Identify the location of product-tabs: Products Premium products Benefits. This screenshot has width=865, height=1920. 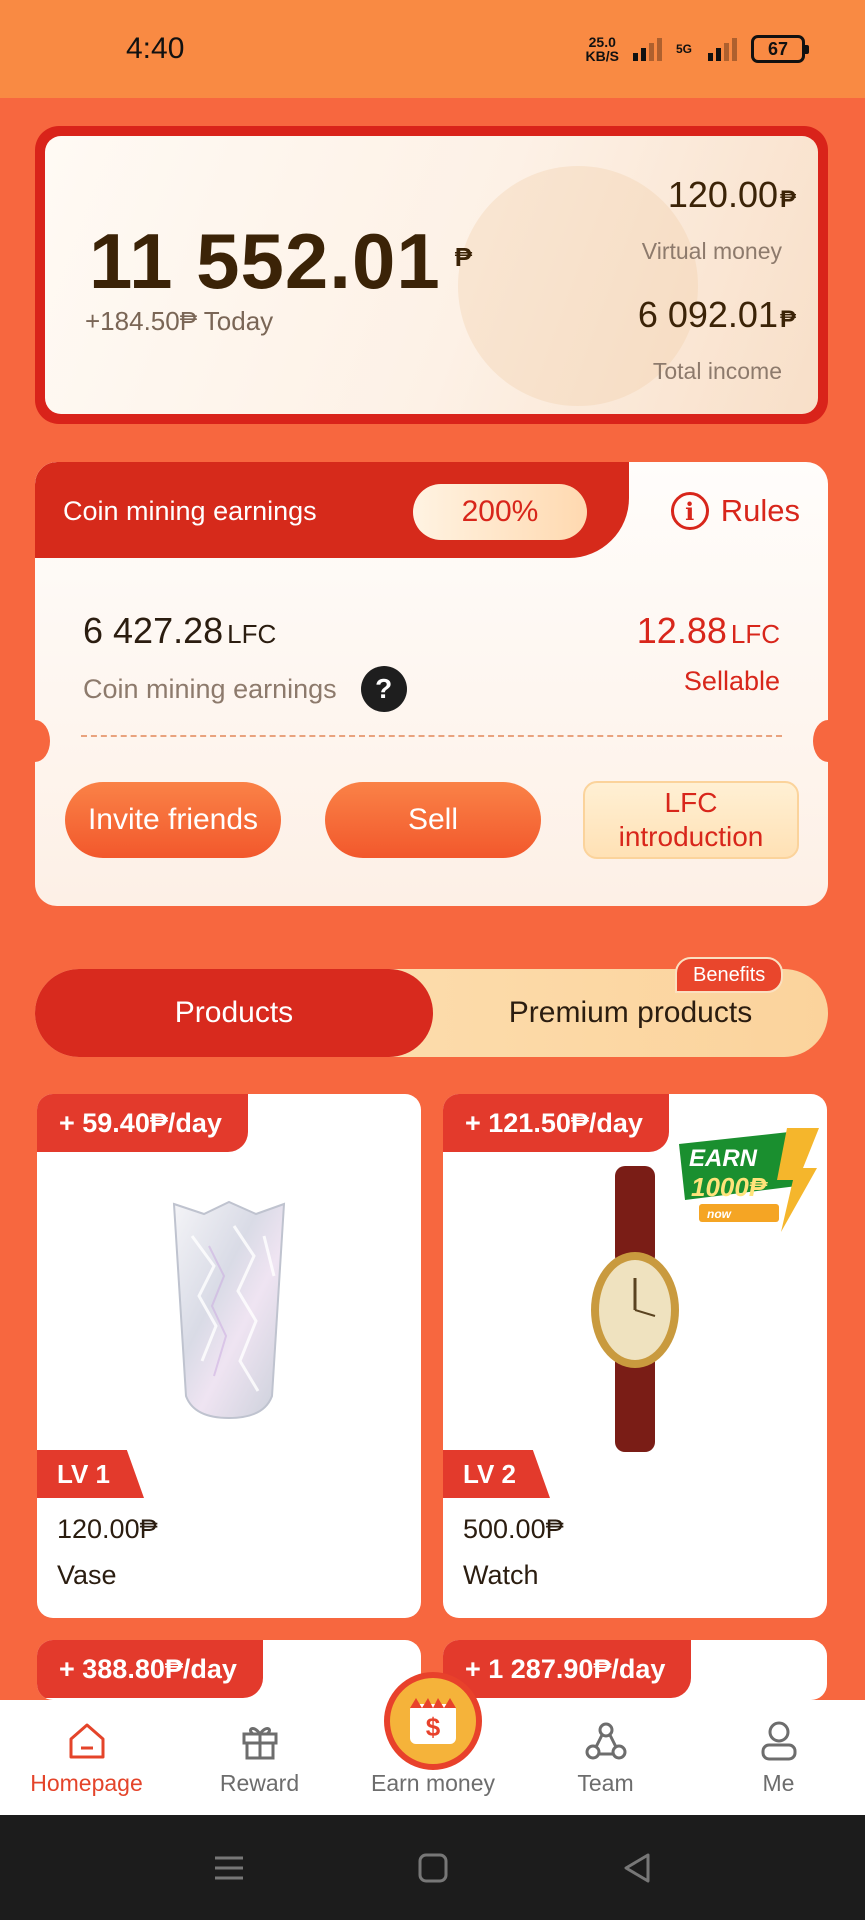
(431, 1007).